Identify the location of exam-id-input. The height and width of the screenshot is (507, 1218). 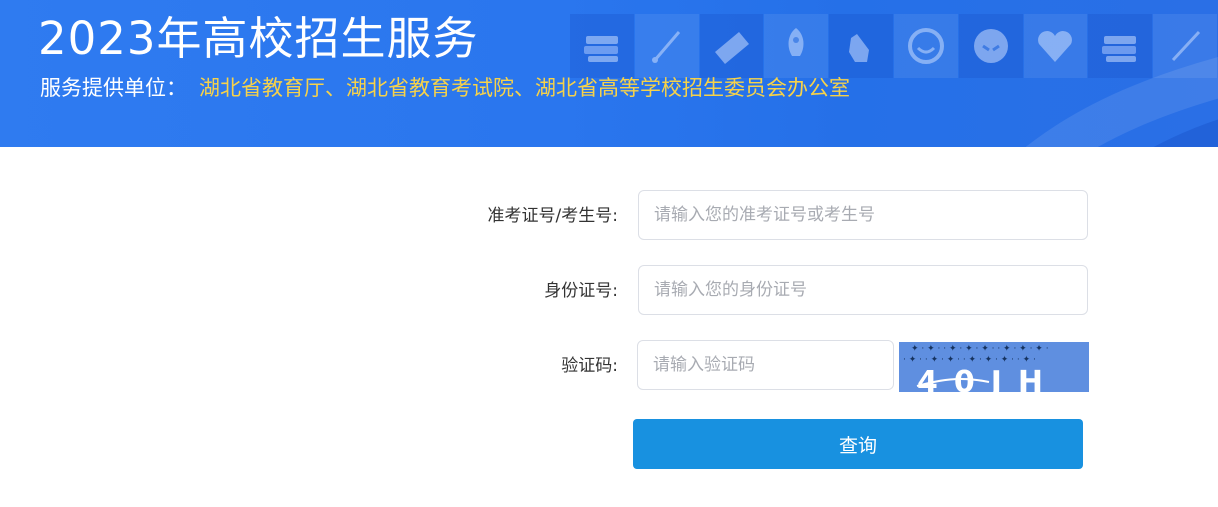
(863, 215).